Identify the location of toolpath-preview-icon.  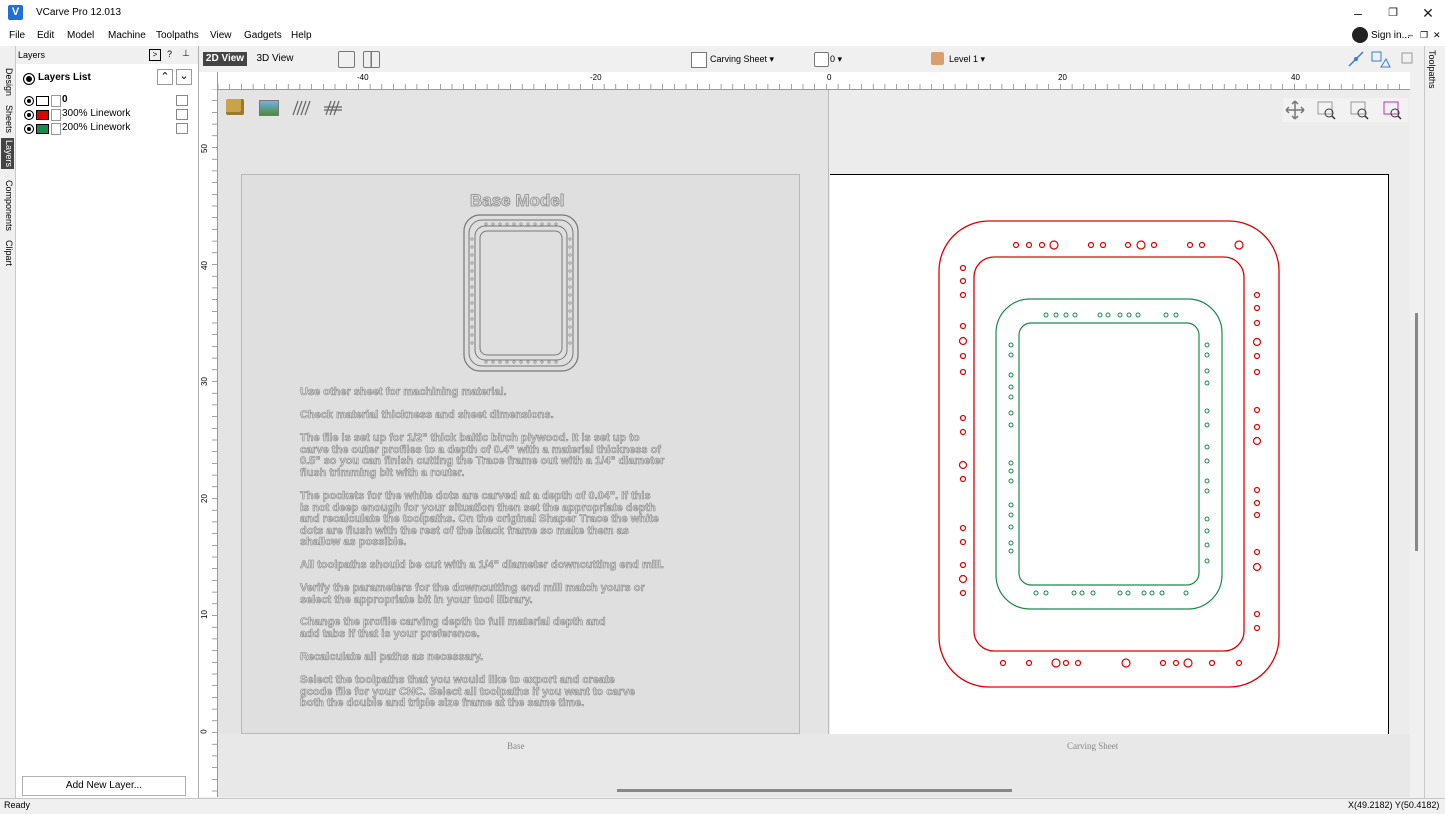
(301, 108).